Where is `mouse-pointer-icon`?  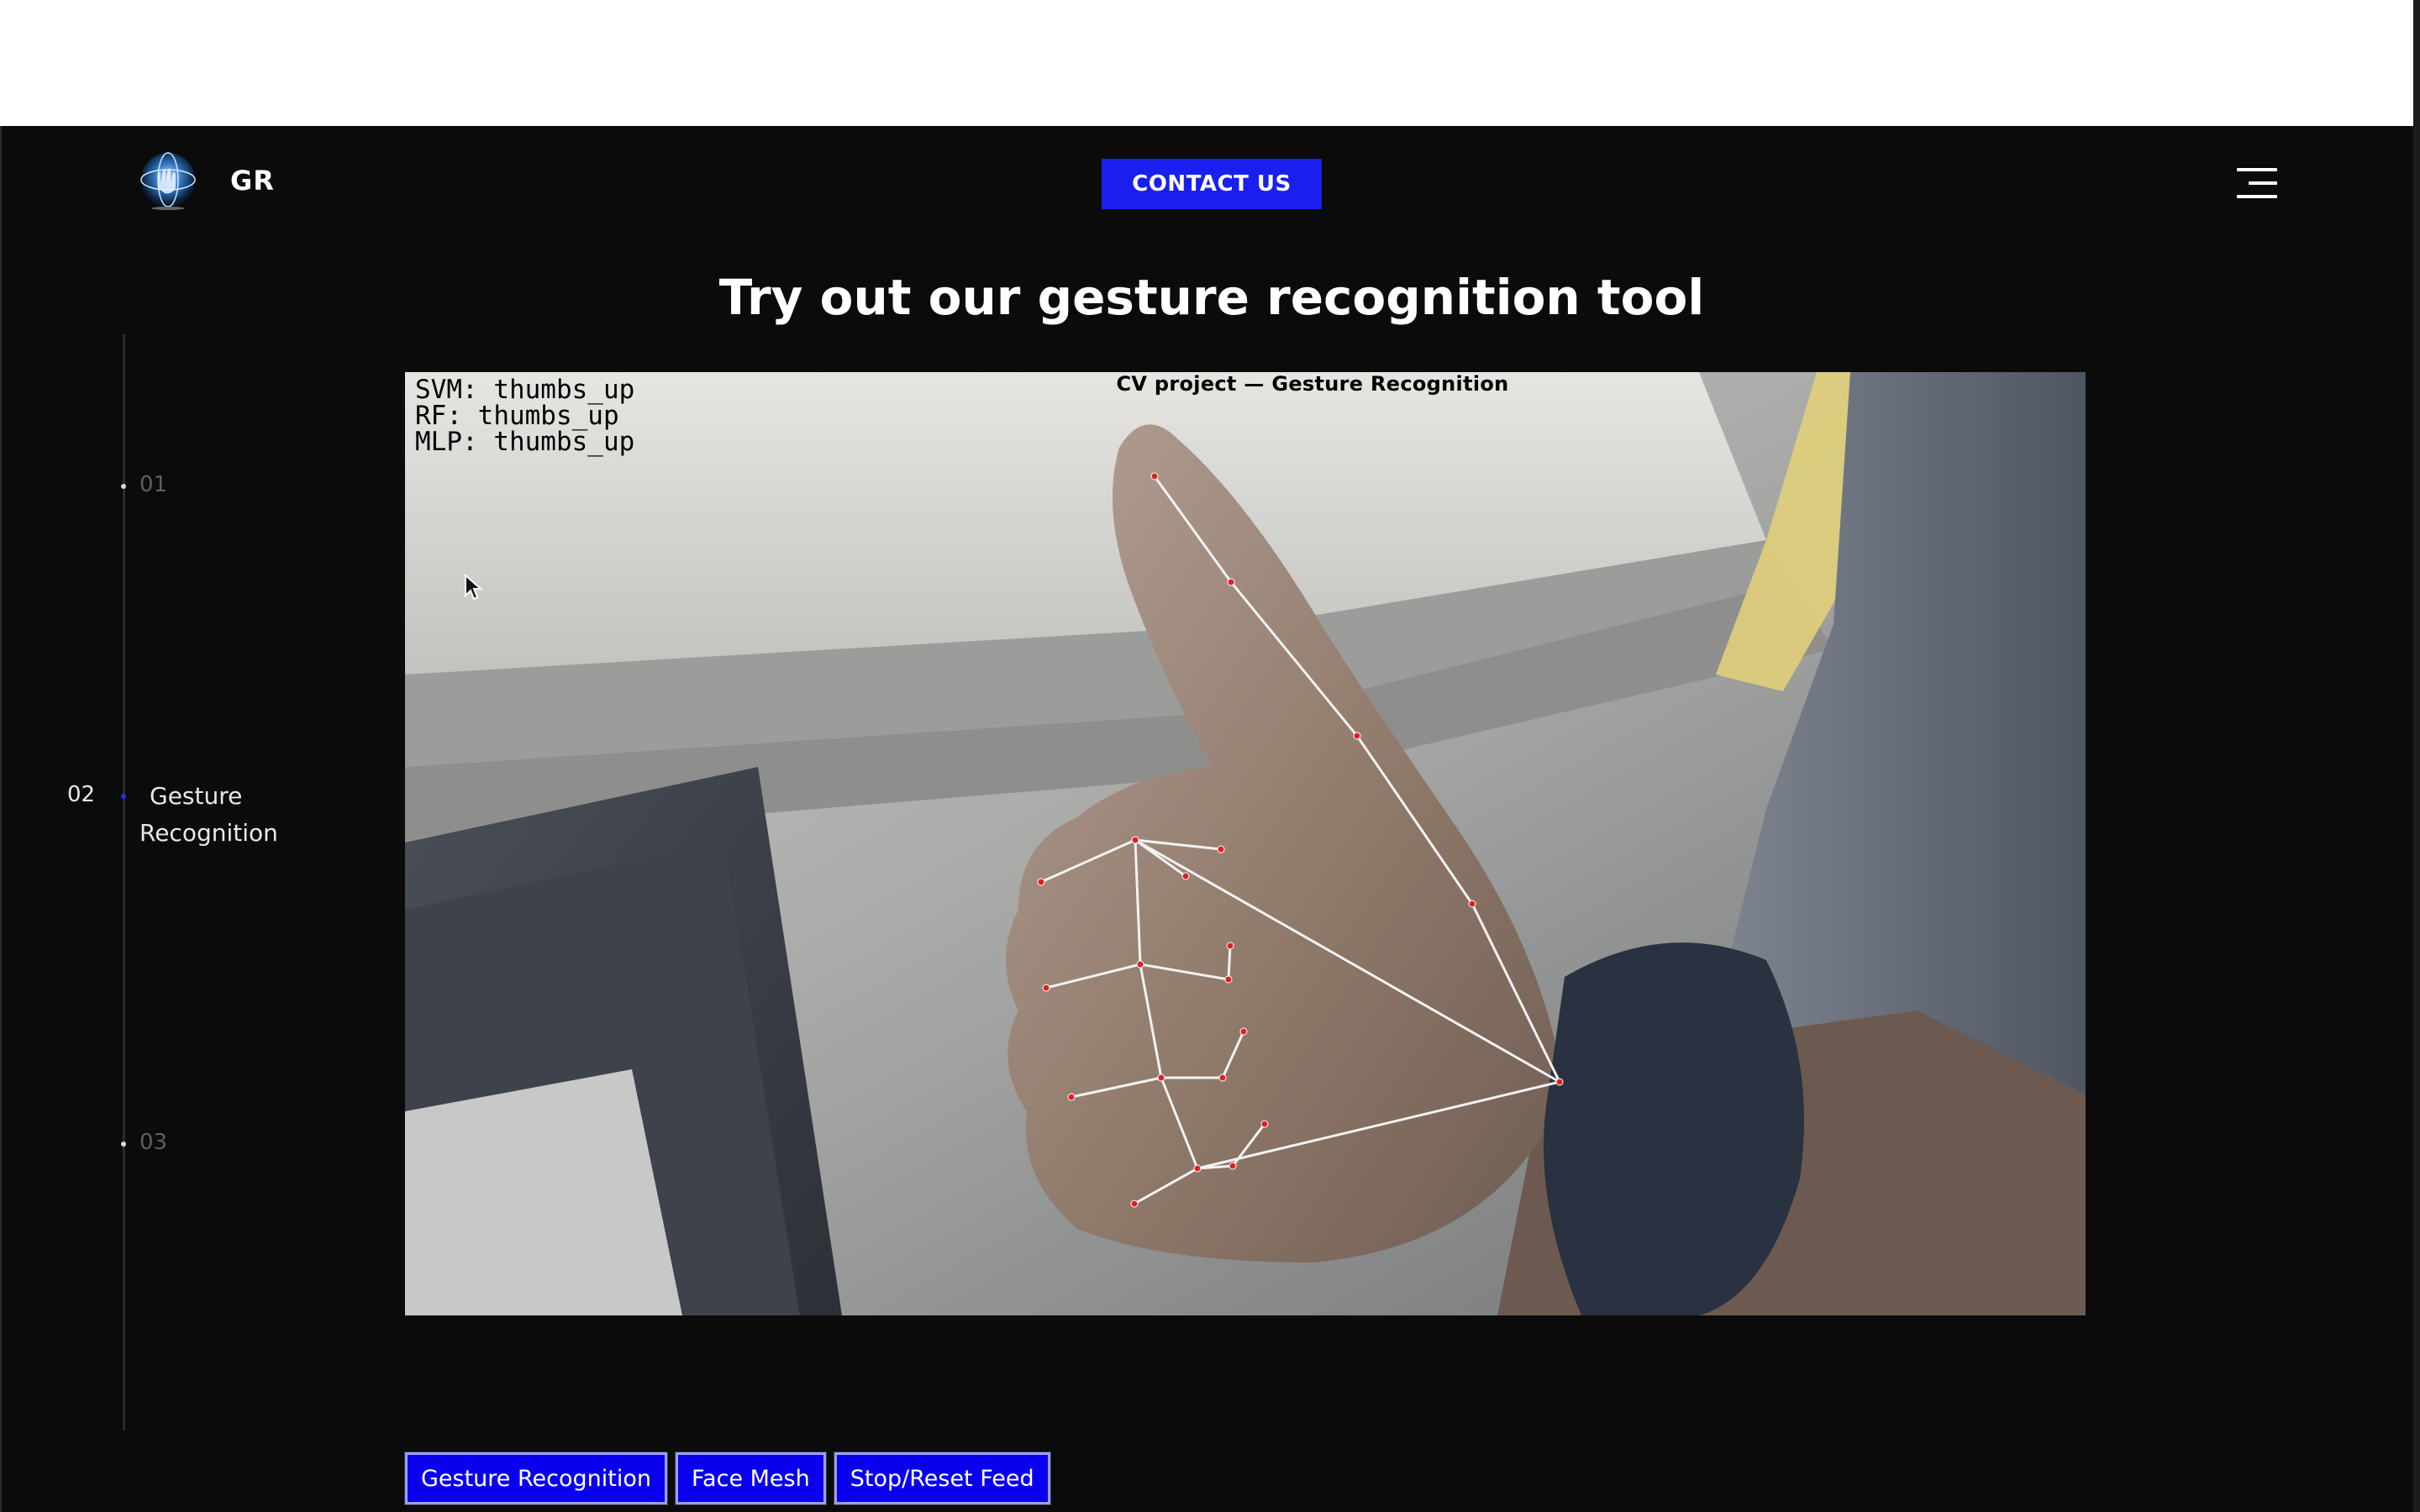
mouse-pointer-icon is located at coordinates (474, 587).